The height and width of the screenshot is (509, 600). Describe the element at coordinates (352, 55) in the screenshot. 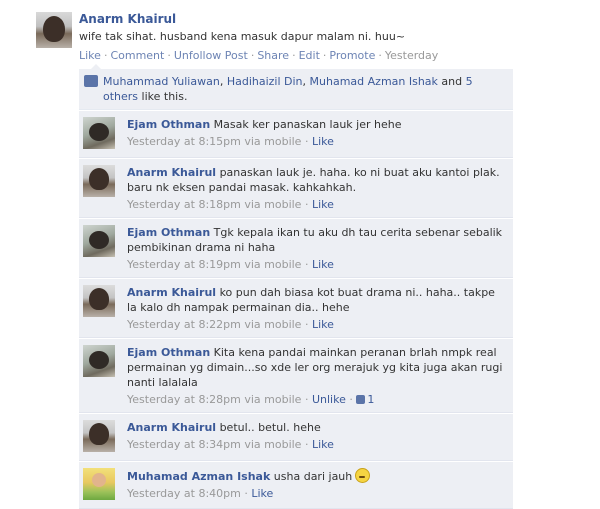

I see `promote-link: Promote` at that location.